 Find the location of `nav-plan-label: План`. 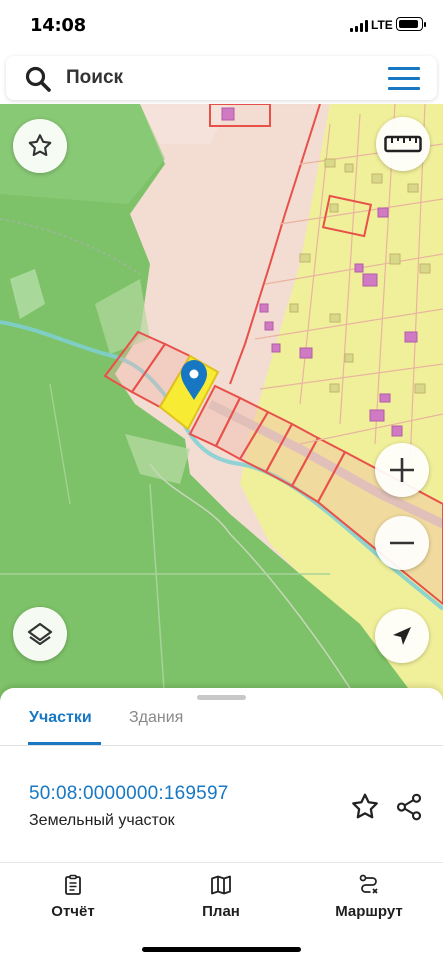

nav-plan-label: План is located at coordinates (221, 911).